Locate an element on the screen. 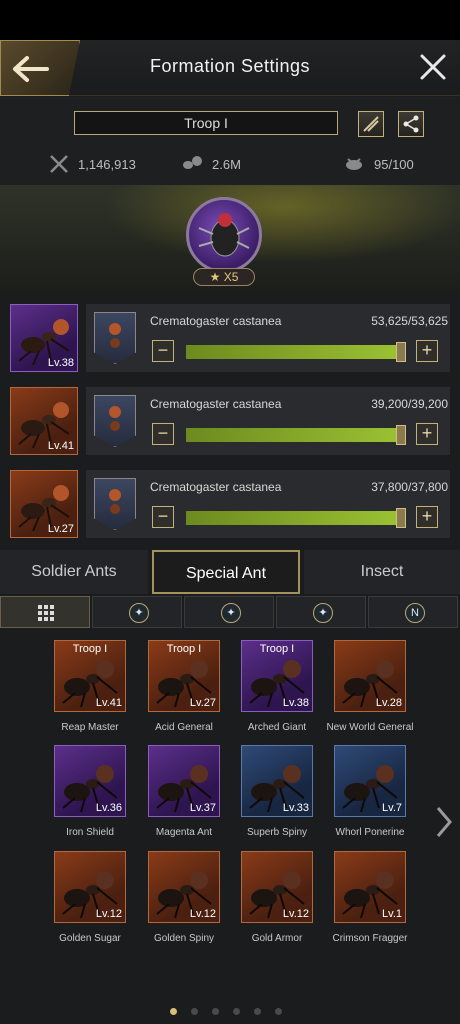 The height and width of the screenshot is (1024, 460). filter-bar: ✦ ✦ ✦ N is located at coordinates (230, 613).